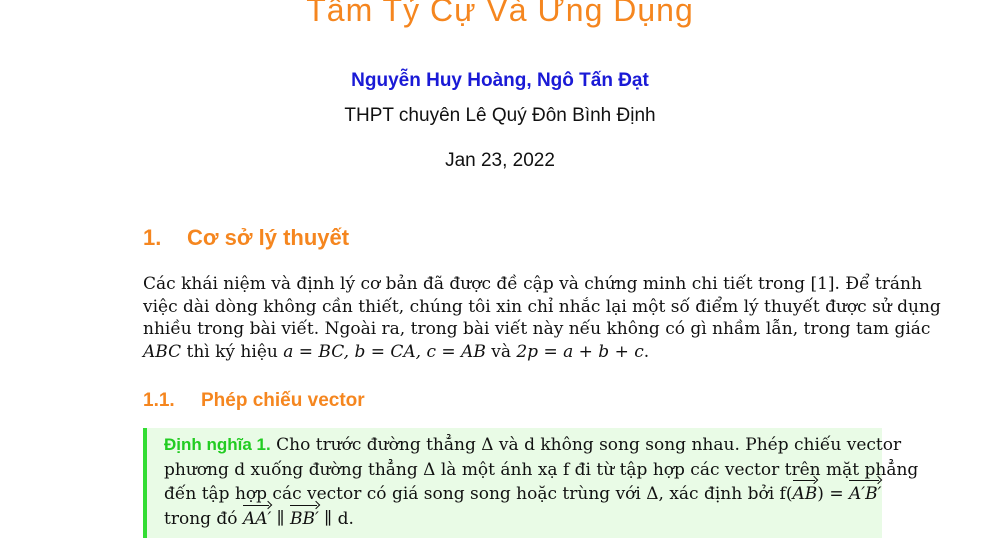 This screenshot has height=538, width=1000. What do you see at coordinates (833, 494) in the screenshot?
I see `definition-text: ) =` at bounding box center [833, 494].